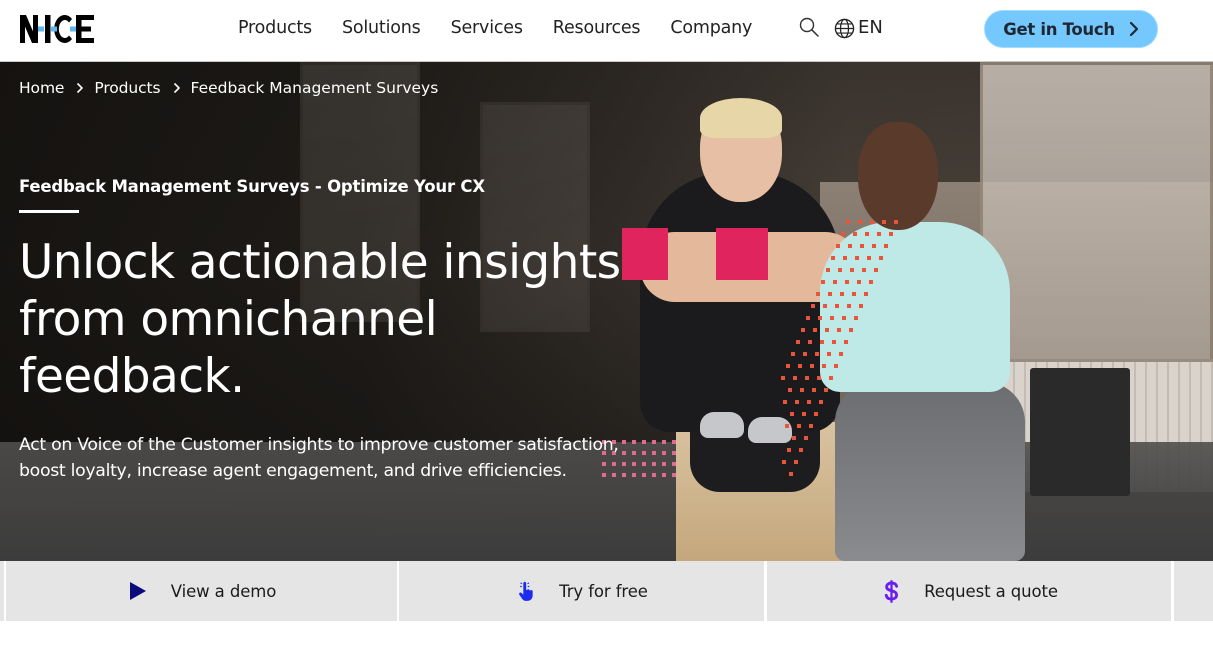 The height and width of the screenshot is (654, 1213). I want to click on get-in-touch-button: Get in Touch, so click(1071, 29).